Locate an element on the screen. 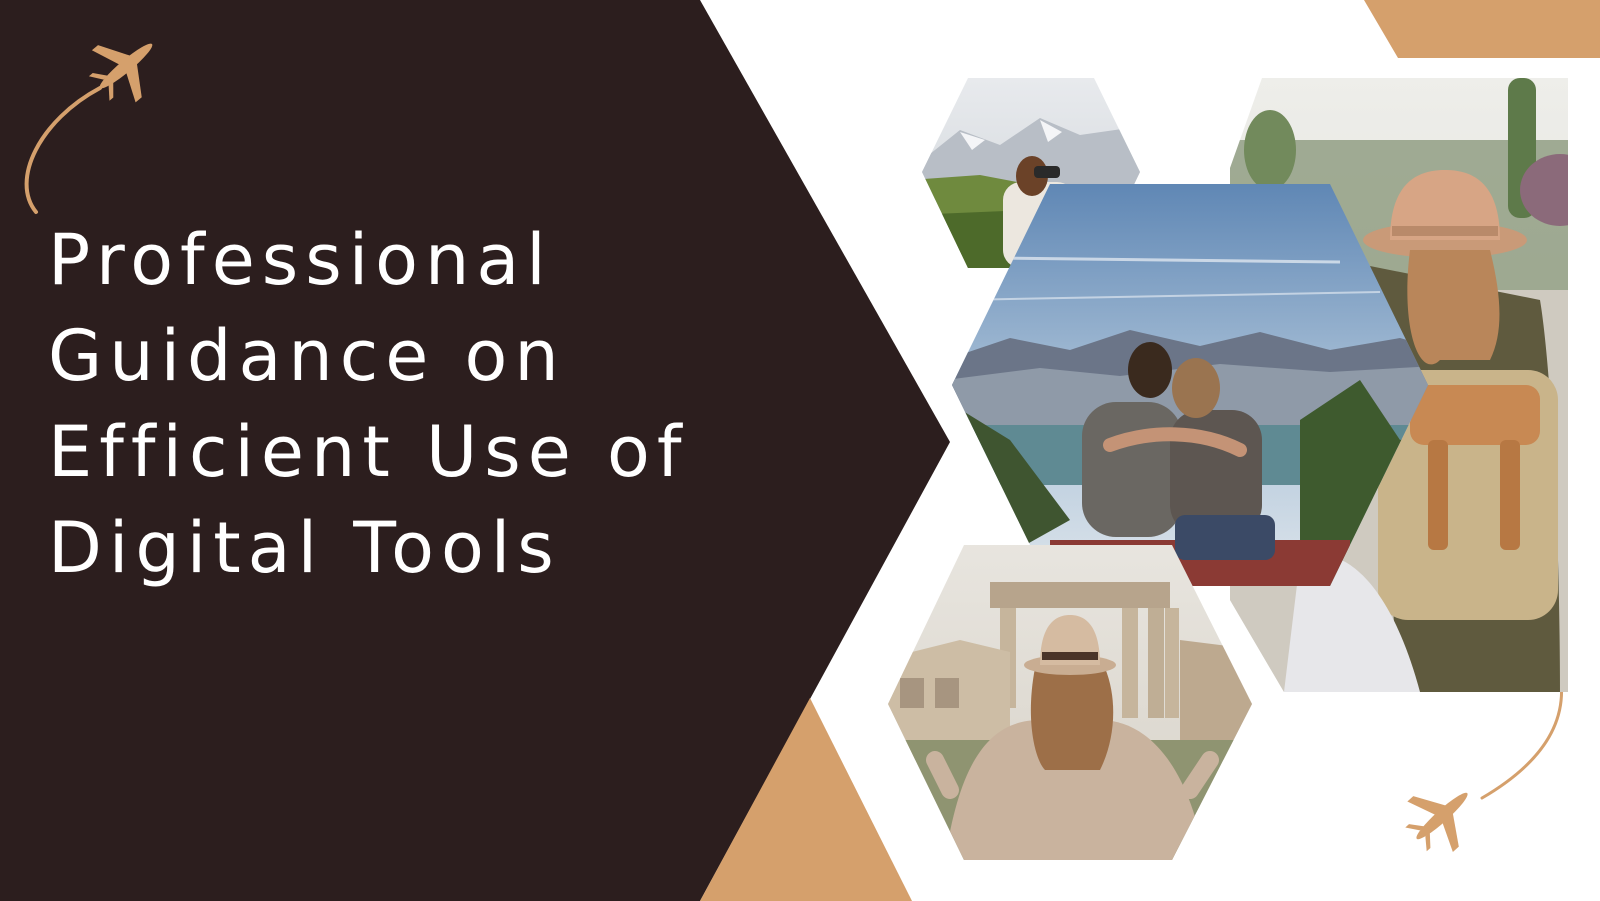 The width and height of the screenshot is (1600, 901). title-line-3: Efficient Use of is located at coordinates (368, 452).